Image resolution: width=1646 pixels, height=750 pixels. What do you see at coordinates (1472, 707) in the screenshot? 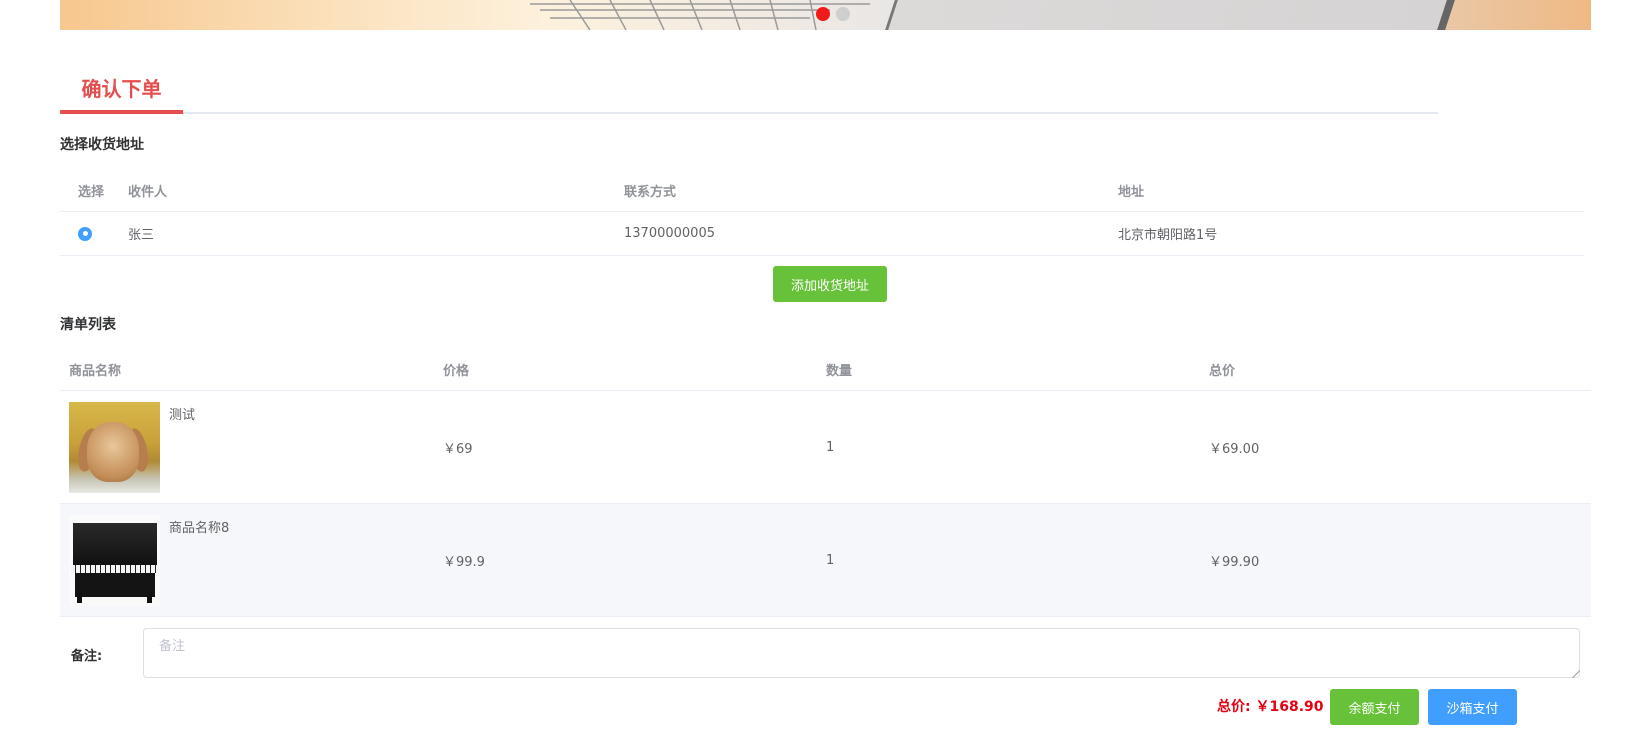
I see `sandbox-pay-button: 沙箱支付` at bounding box center [1472, 707].